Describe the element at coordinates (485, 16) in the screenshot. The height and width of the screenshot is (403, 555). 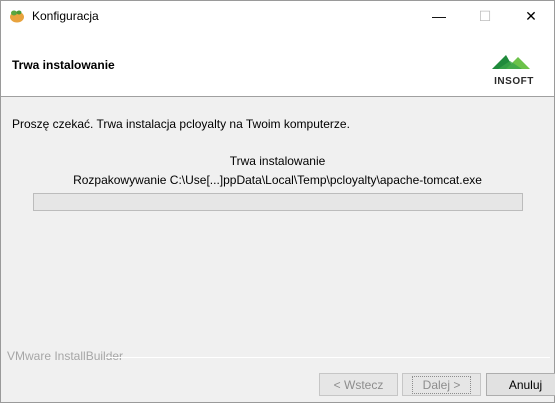
I see `maximize-button: ☐` at that location.